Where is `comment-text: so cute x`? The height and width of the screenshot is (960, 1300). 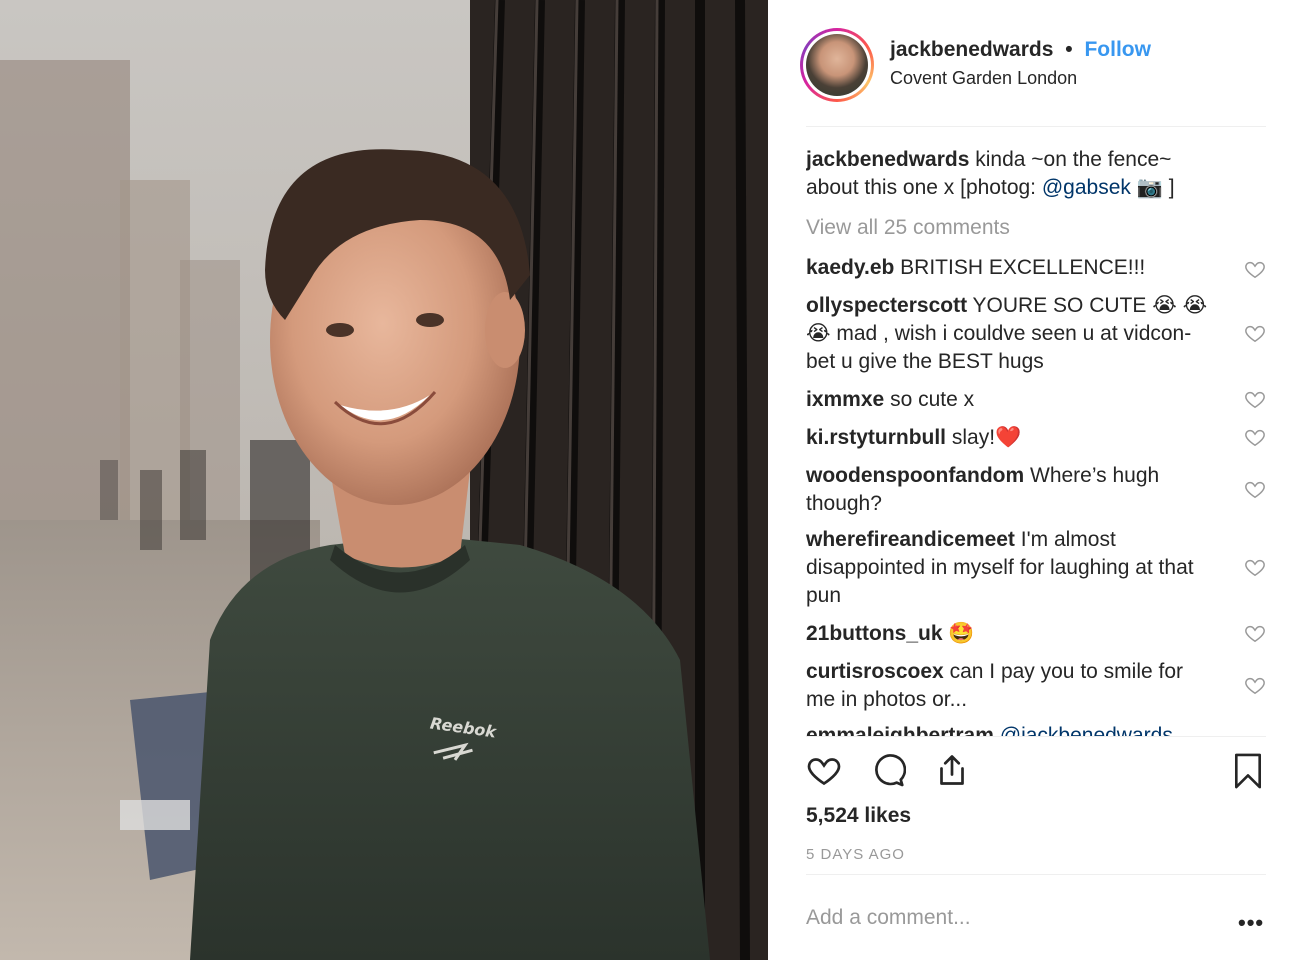
comment-text: so cute x is located at coordinates (932, 399).